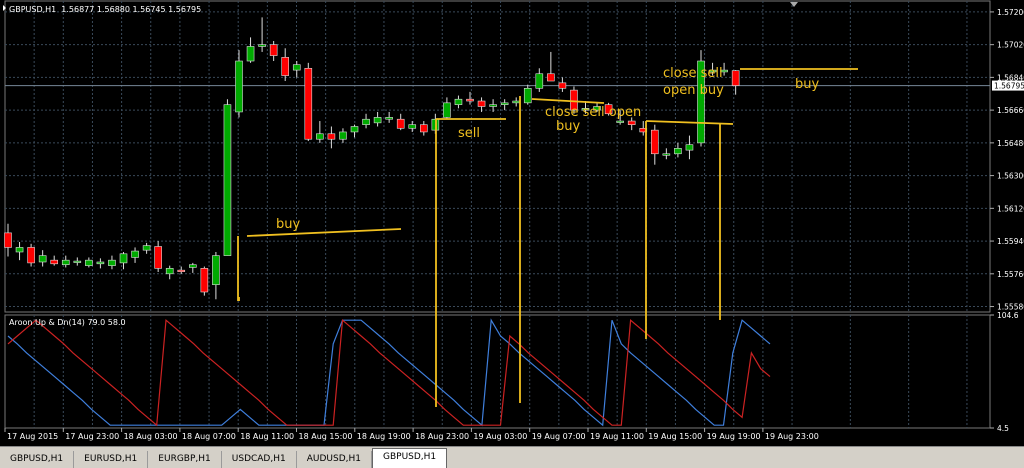 The width and height of the screenshot is (1024, 468). I want to click on time-axis-label: 19 Aug 03:00, so click(500, 436).